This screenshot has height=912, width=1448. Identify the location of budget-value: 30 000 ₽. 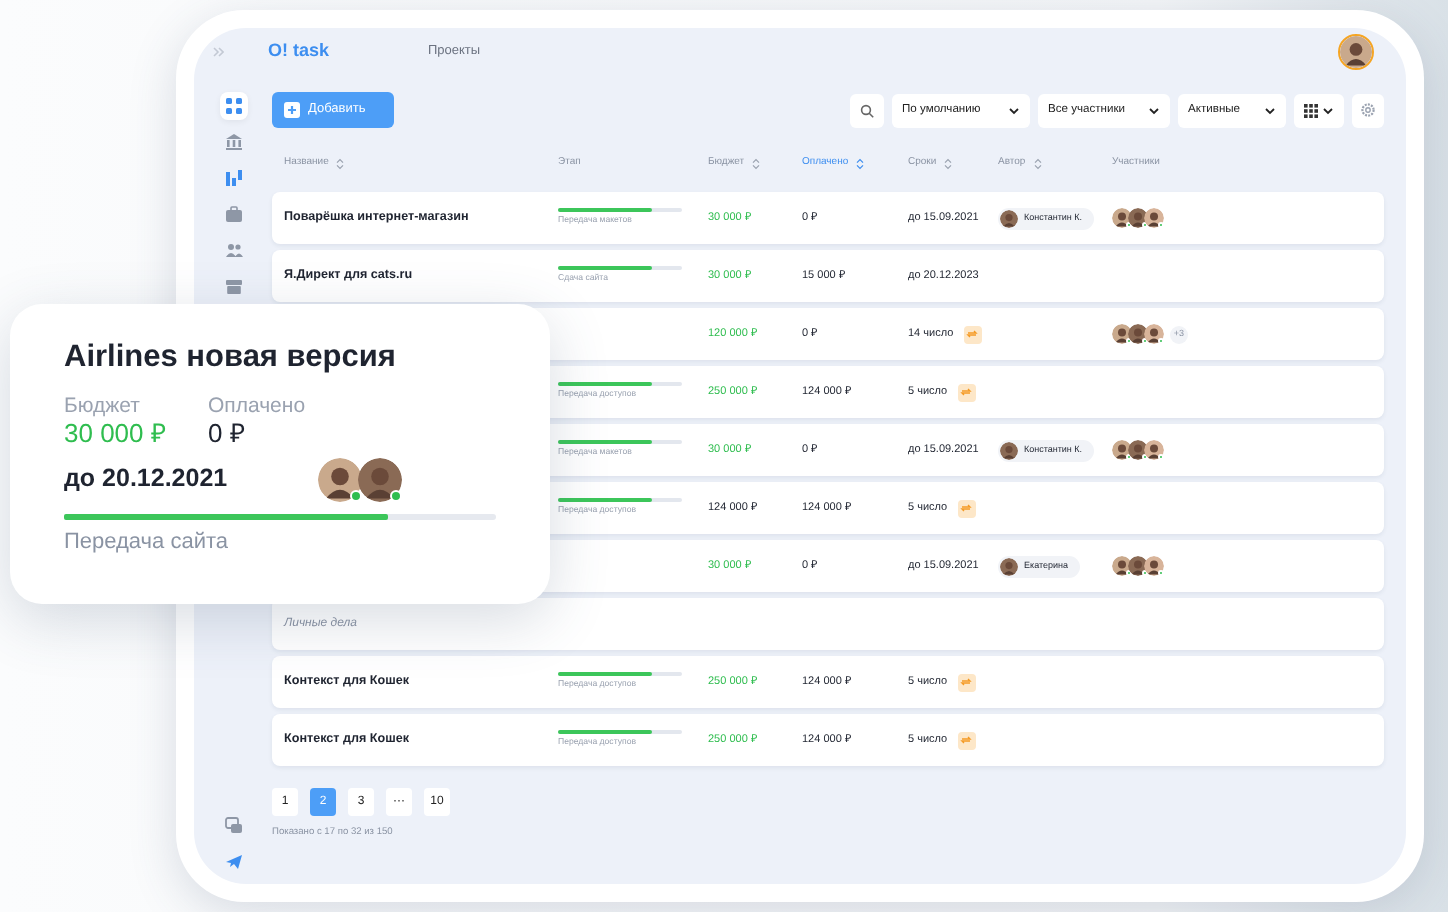
(116, 434).